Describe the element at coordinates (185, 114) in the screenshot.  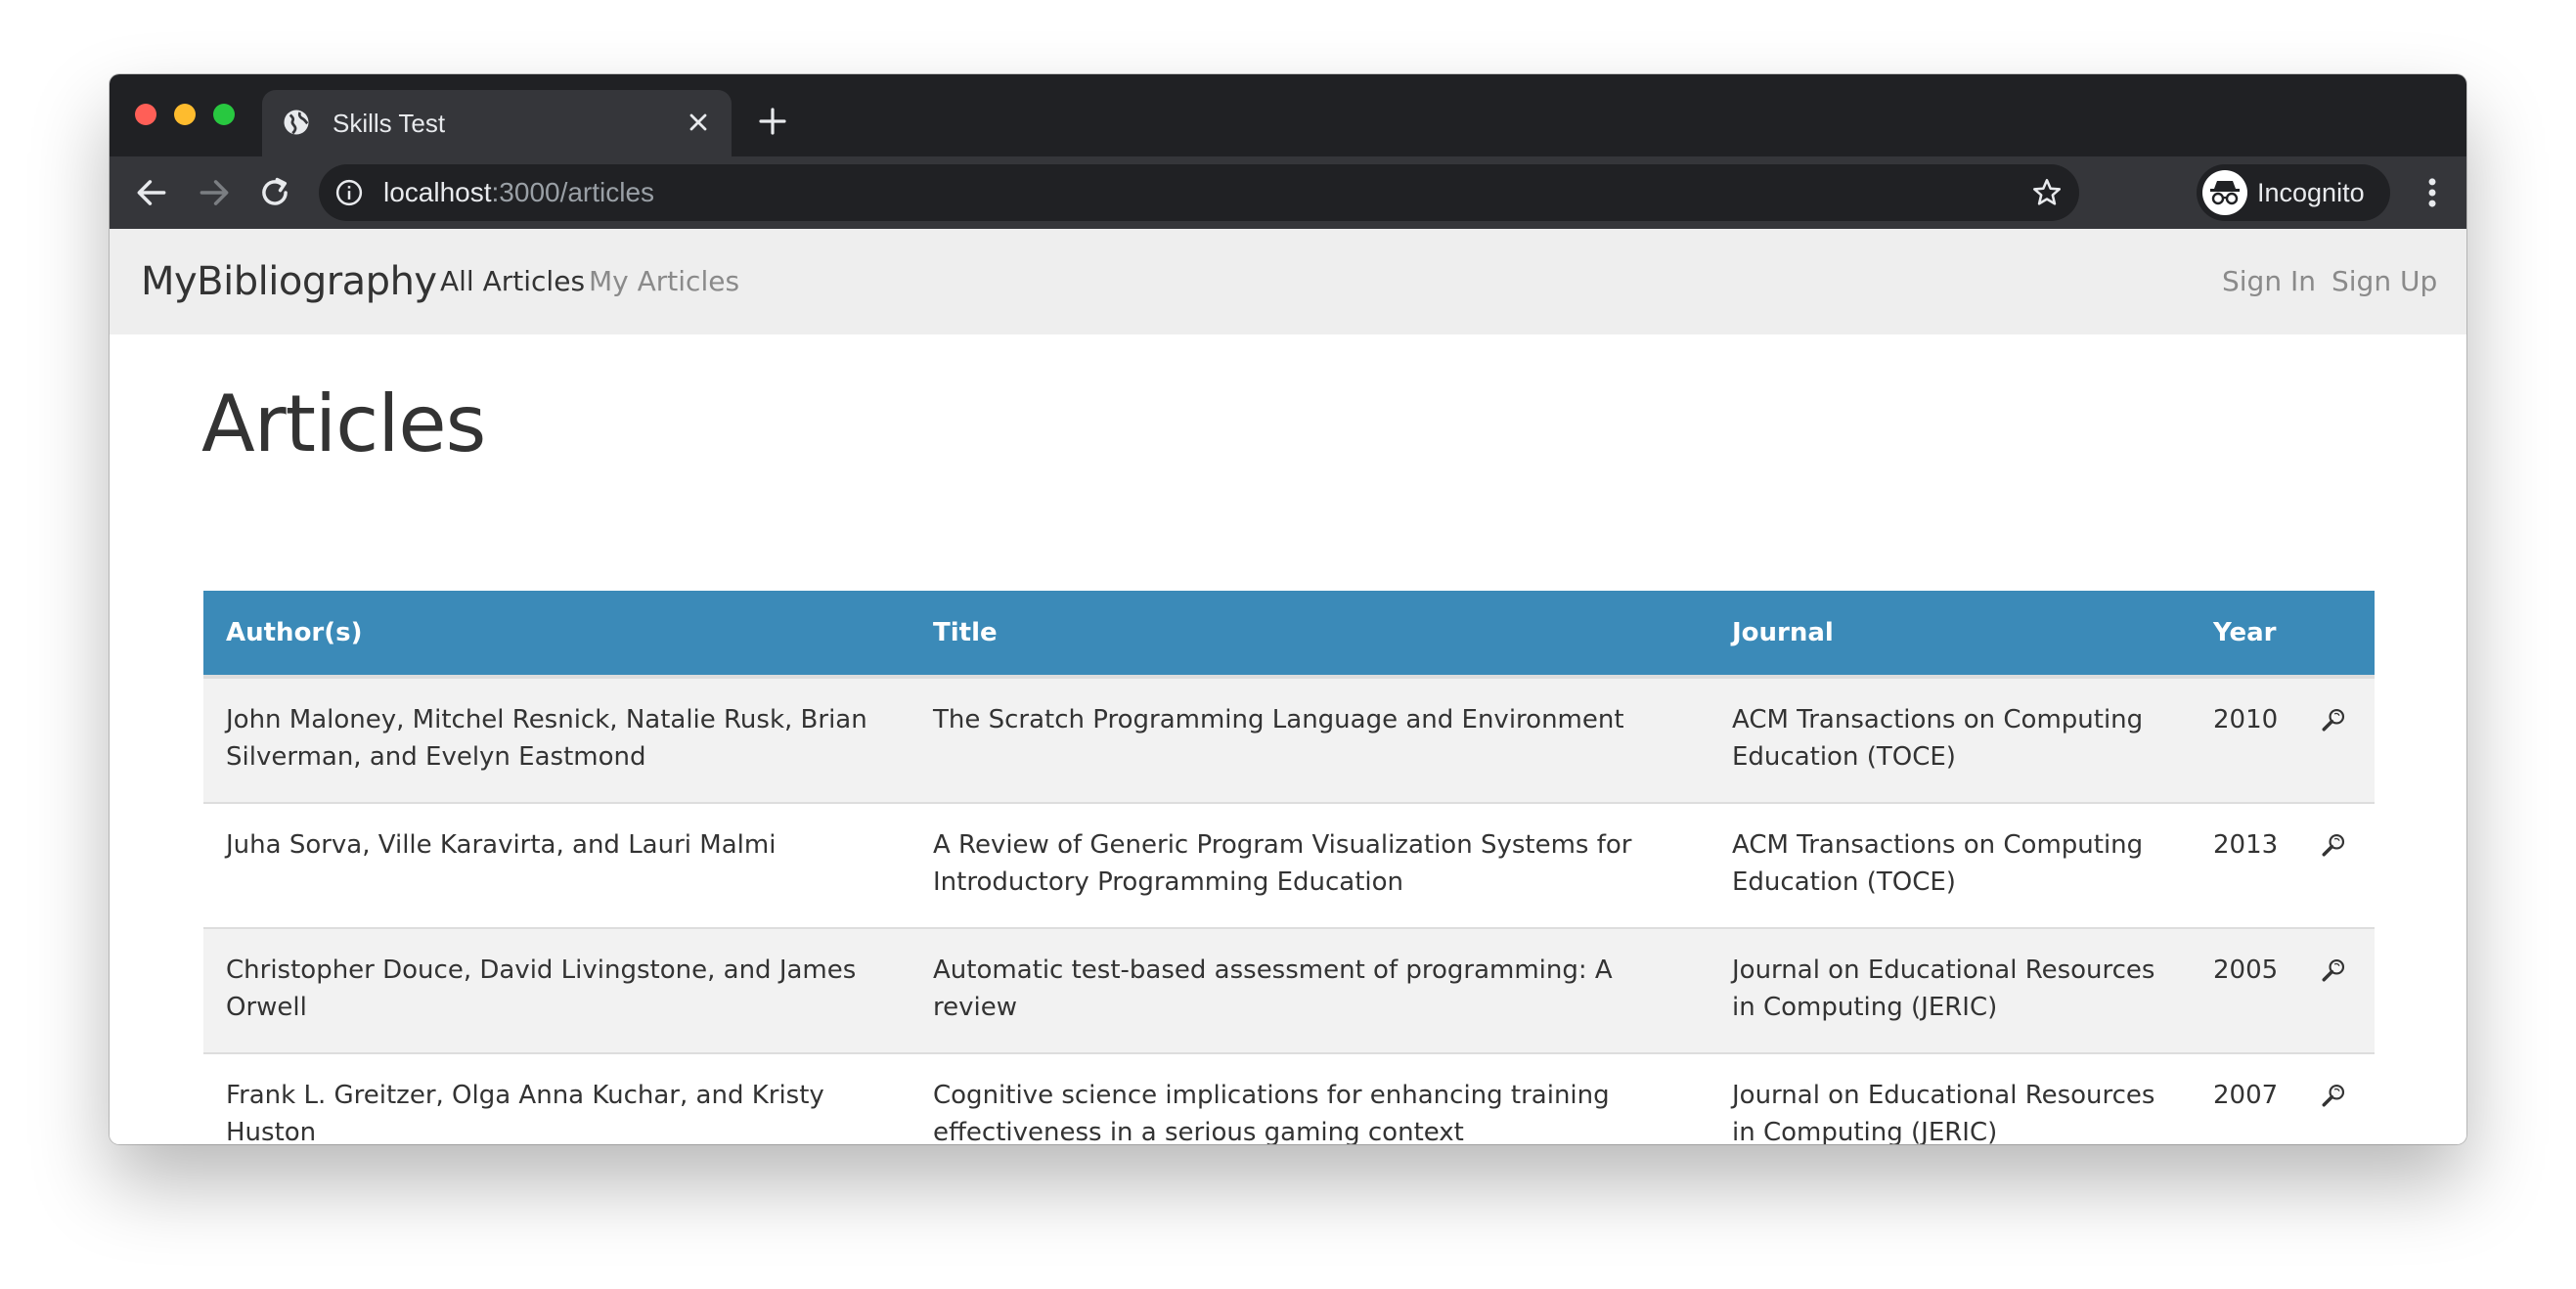
I see `minimize-window-button` at that location.